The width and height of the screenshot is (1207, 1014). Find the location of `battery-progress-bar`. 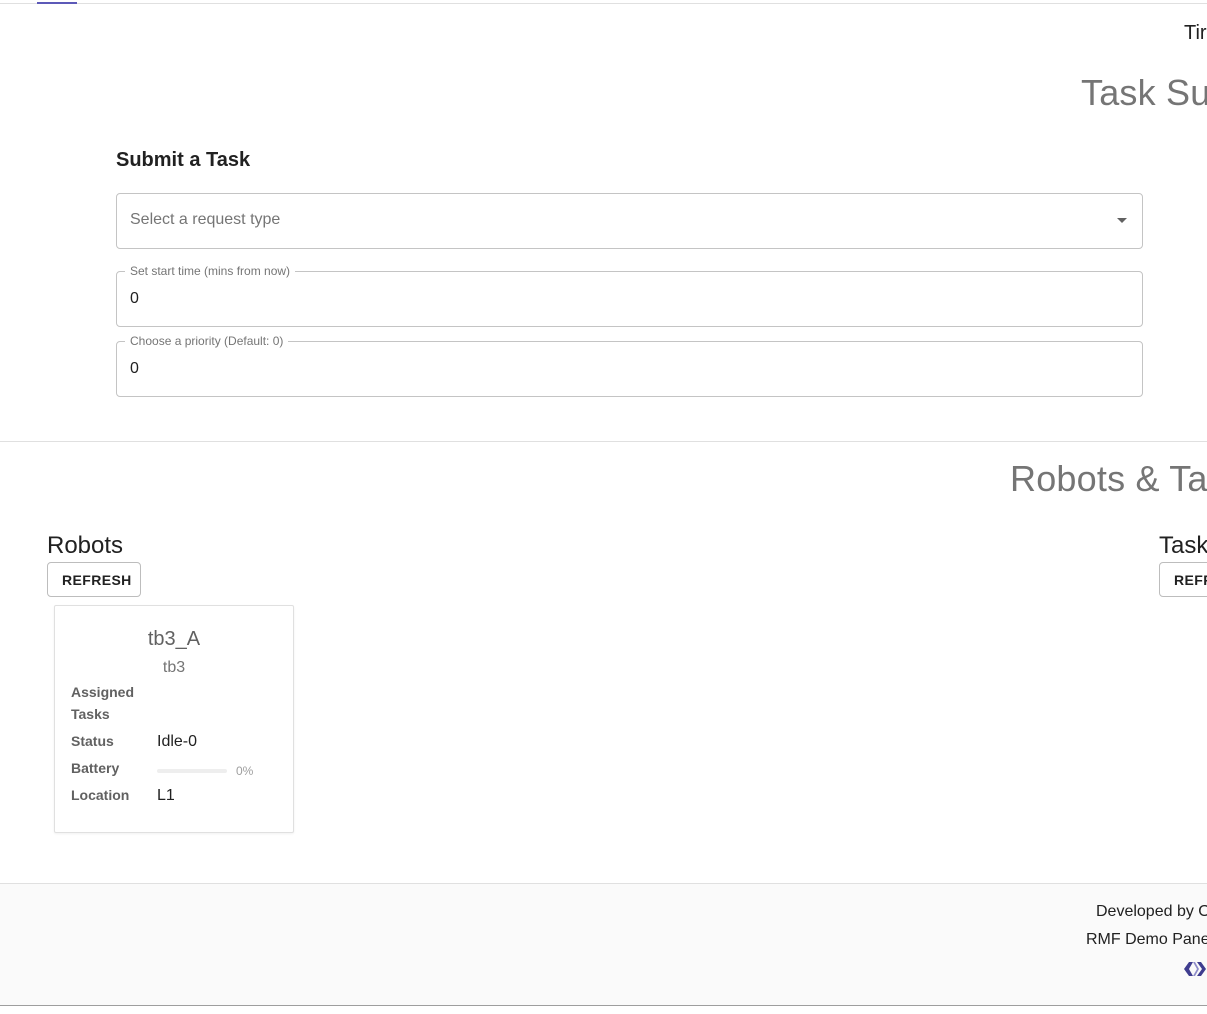

battery-progress-bar is located at coordinates (192, 771).